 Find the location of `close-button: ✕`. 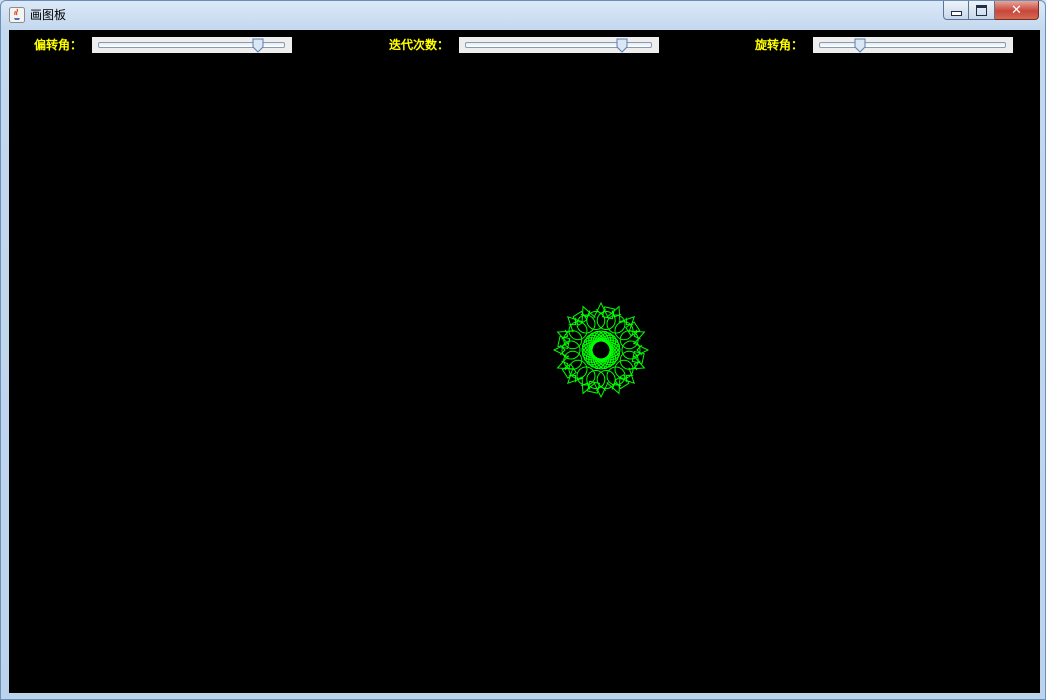

close-button: ✕ is located at coordinates (1017, 10).